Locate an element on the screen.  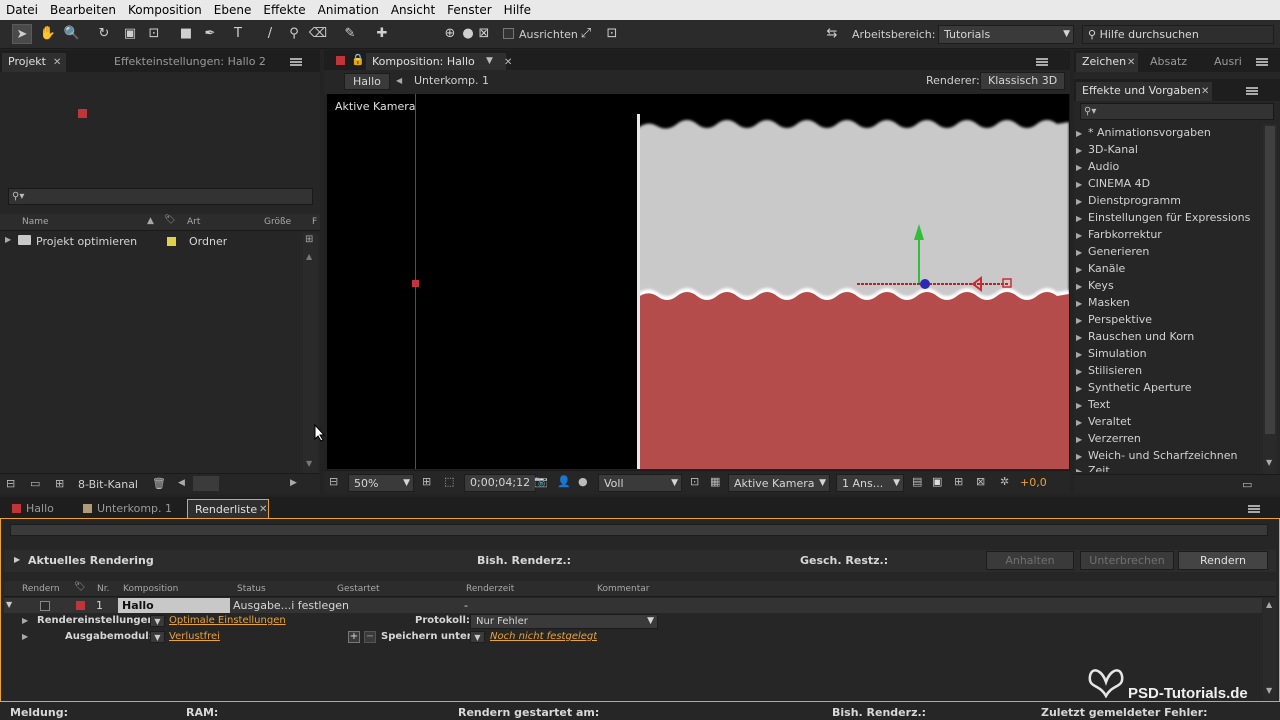
effects-scroll-thumb is located at coordinates (1270, 280).